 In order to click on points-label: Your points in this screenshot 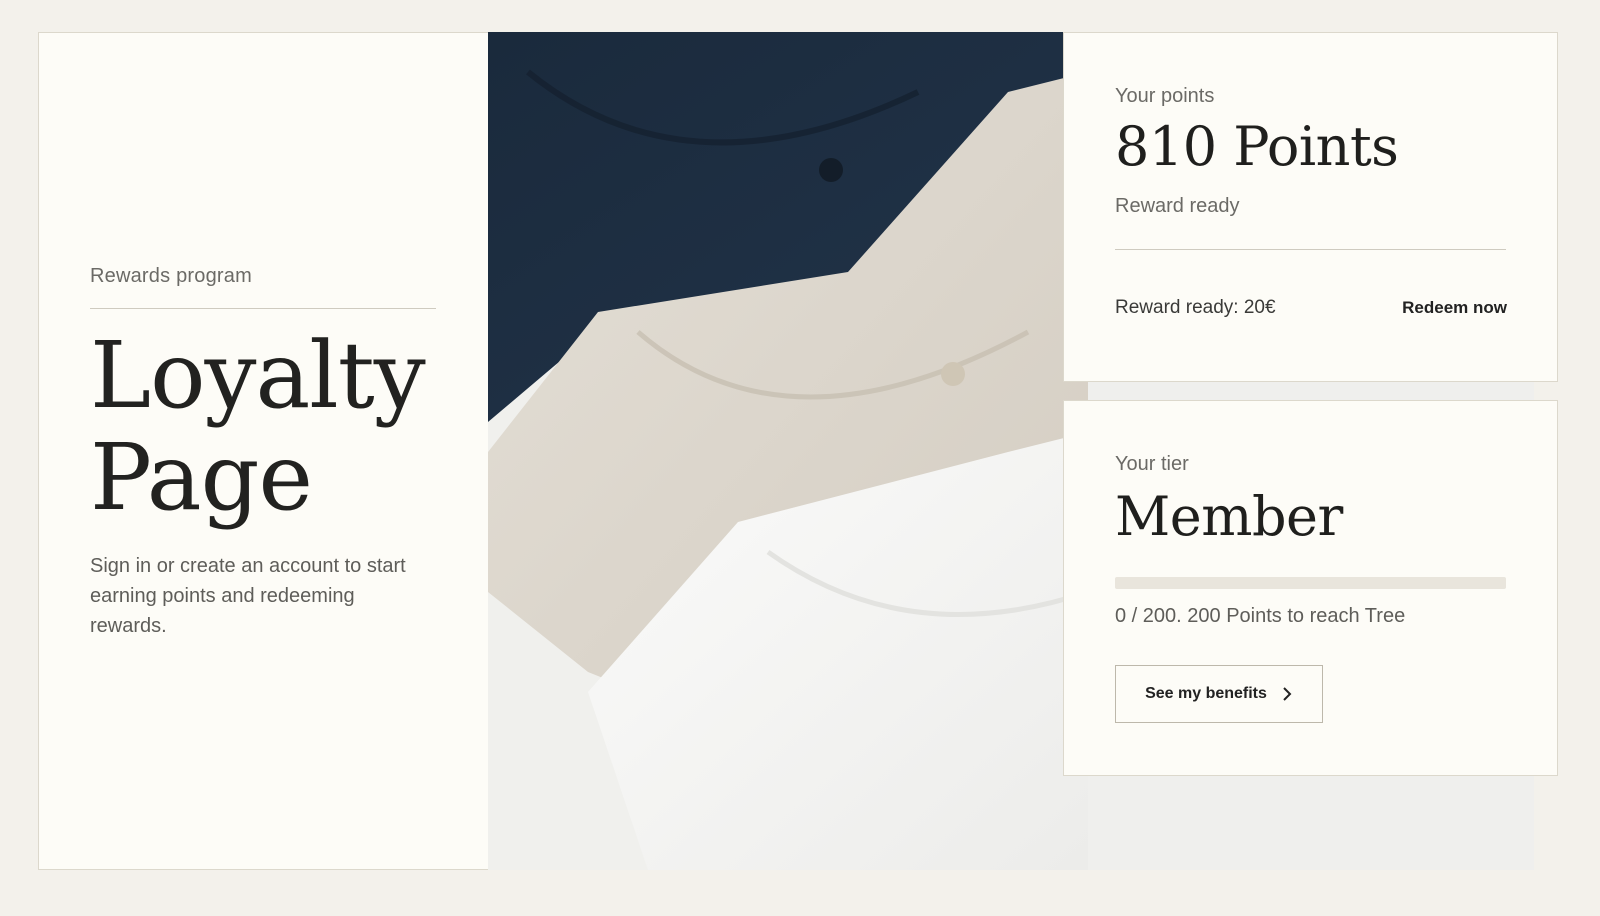, I will do `click(1165, 96)`.